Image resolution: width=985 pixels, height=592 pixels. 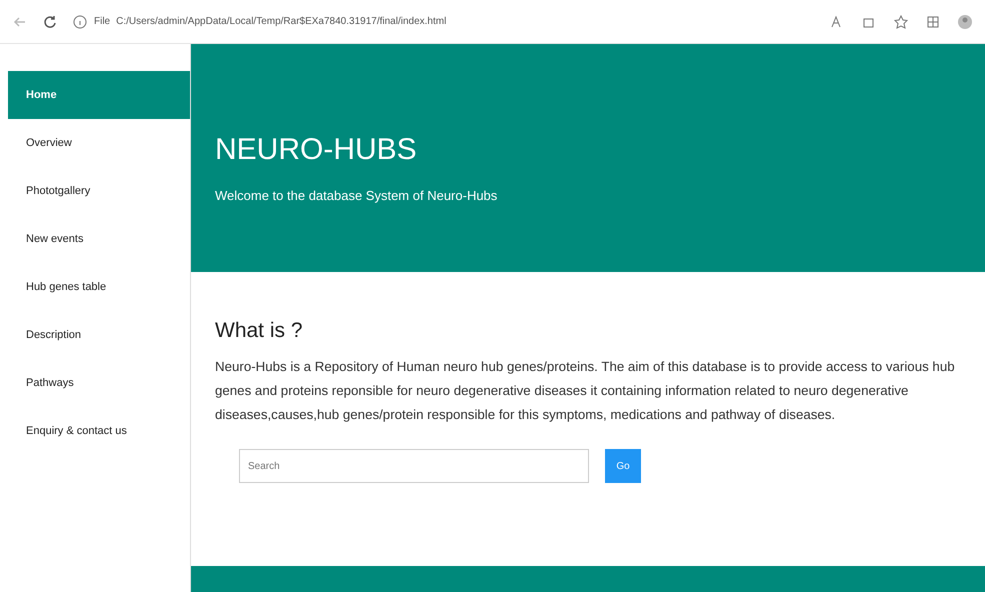 I want to click on sidebar-item: Home, so click(x=99, y=95).